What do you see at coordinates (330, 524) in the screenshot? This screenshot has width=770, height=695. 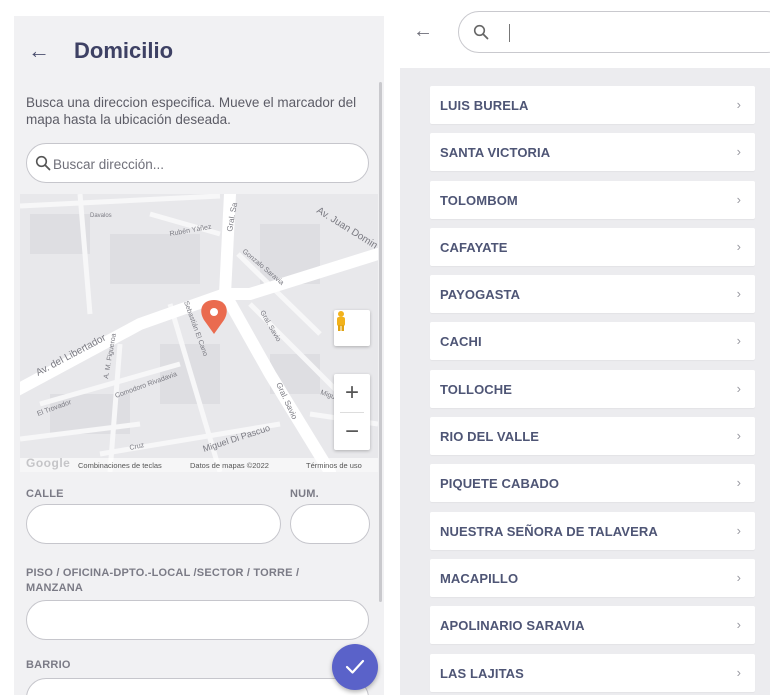 I see `num-input` at bounding box center [330, 524].